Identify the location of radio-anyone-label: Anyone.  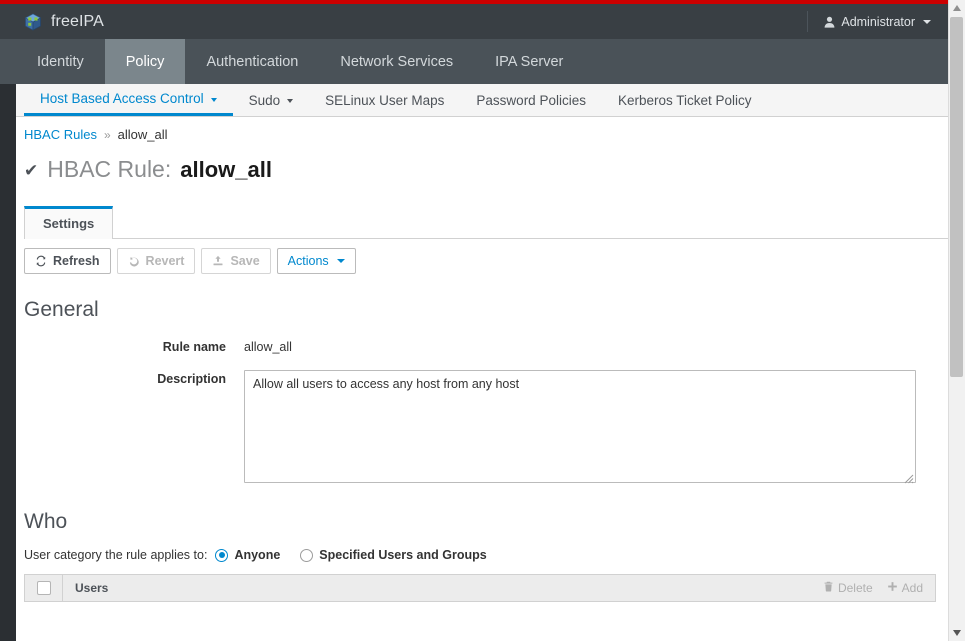
(257, 555).